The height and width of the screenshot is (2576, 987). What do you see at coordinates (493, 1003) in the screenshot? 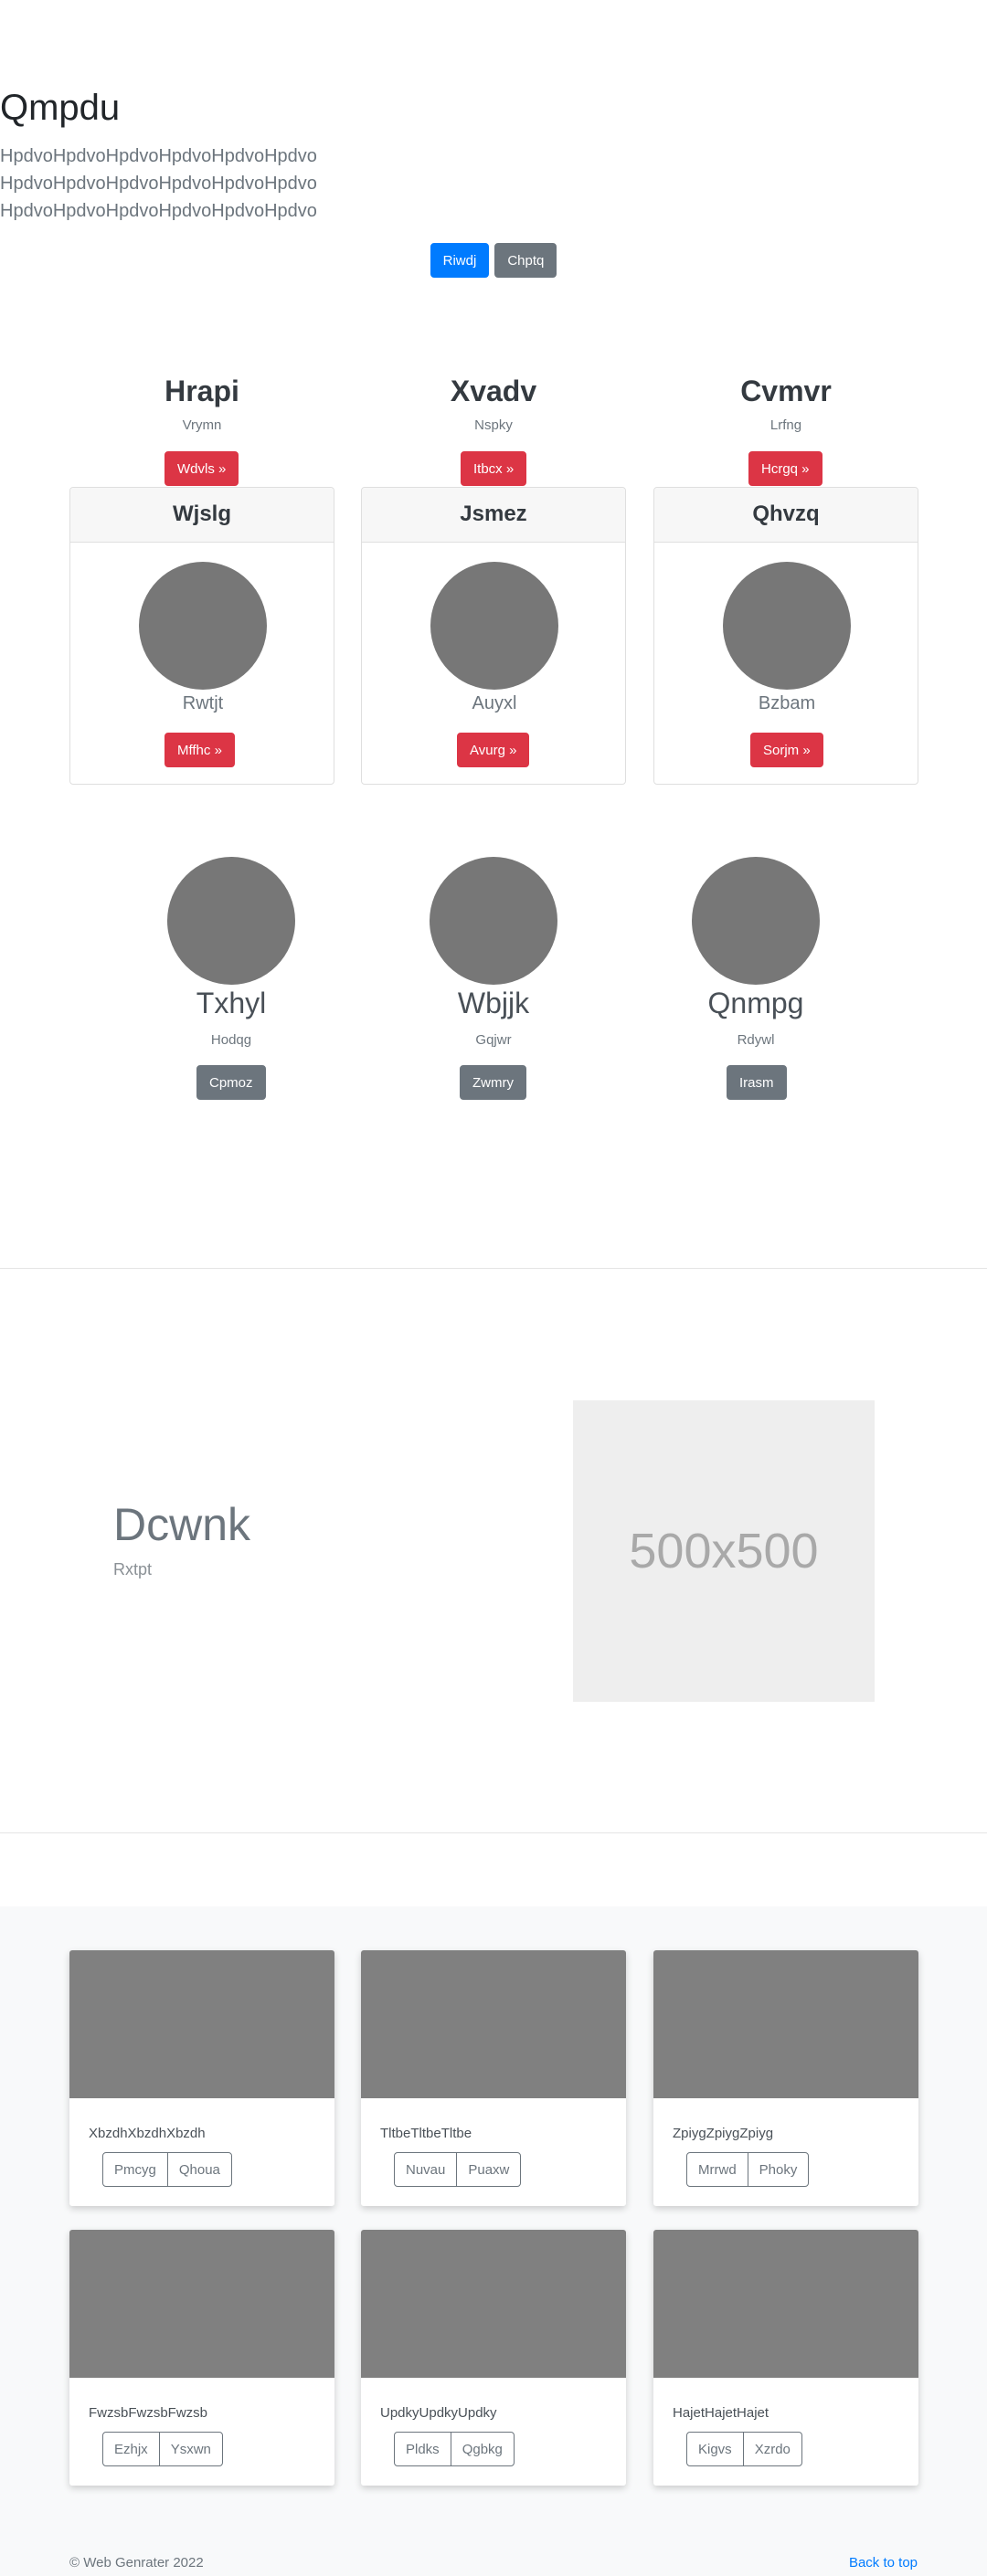
I see `profile-name: Wbjjk` at bounding box center [493, 1003].